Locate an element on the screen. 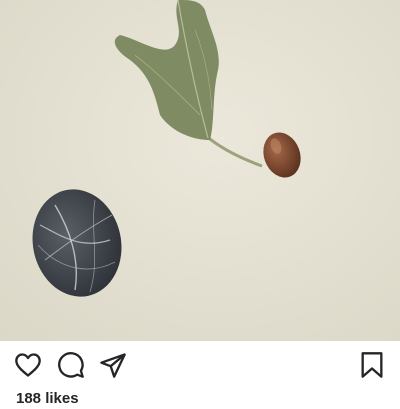  heart-icon is located at coordinates (28, 365).